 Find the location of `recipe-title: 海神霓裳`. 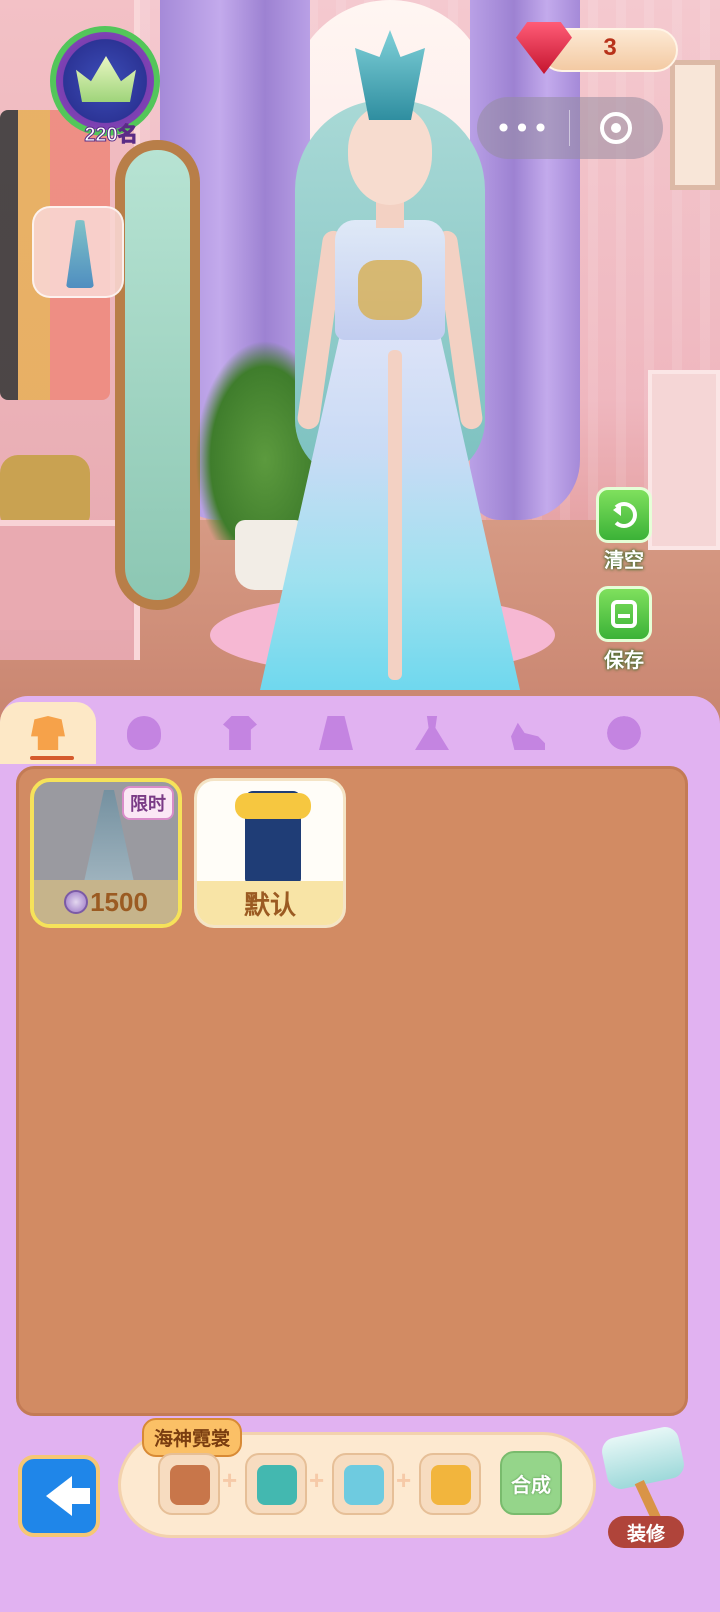

recipe-title: 海神霓裳 is located at coordinates (192, 1437).